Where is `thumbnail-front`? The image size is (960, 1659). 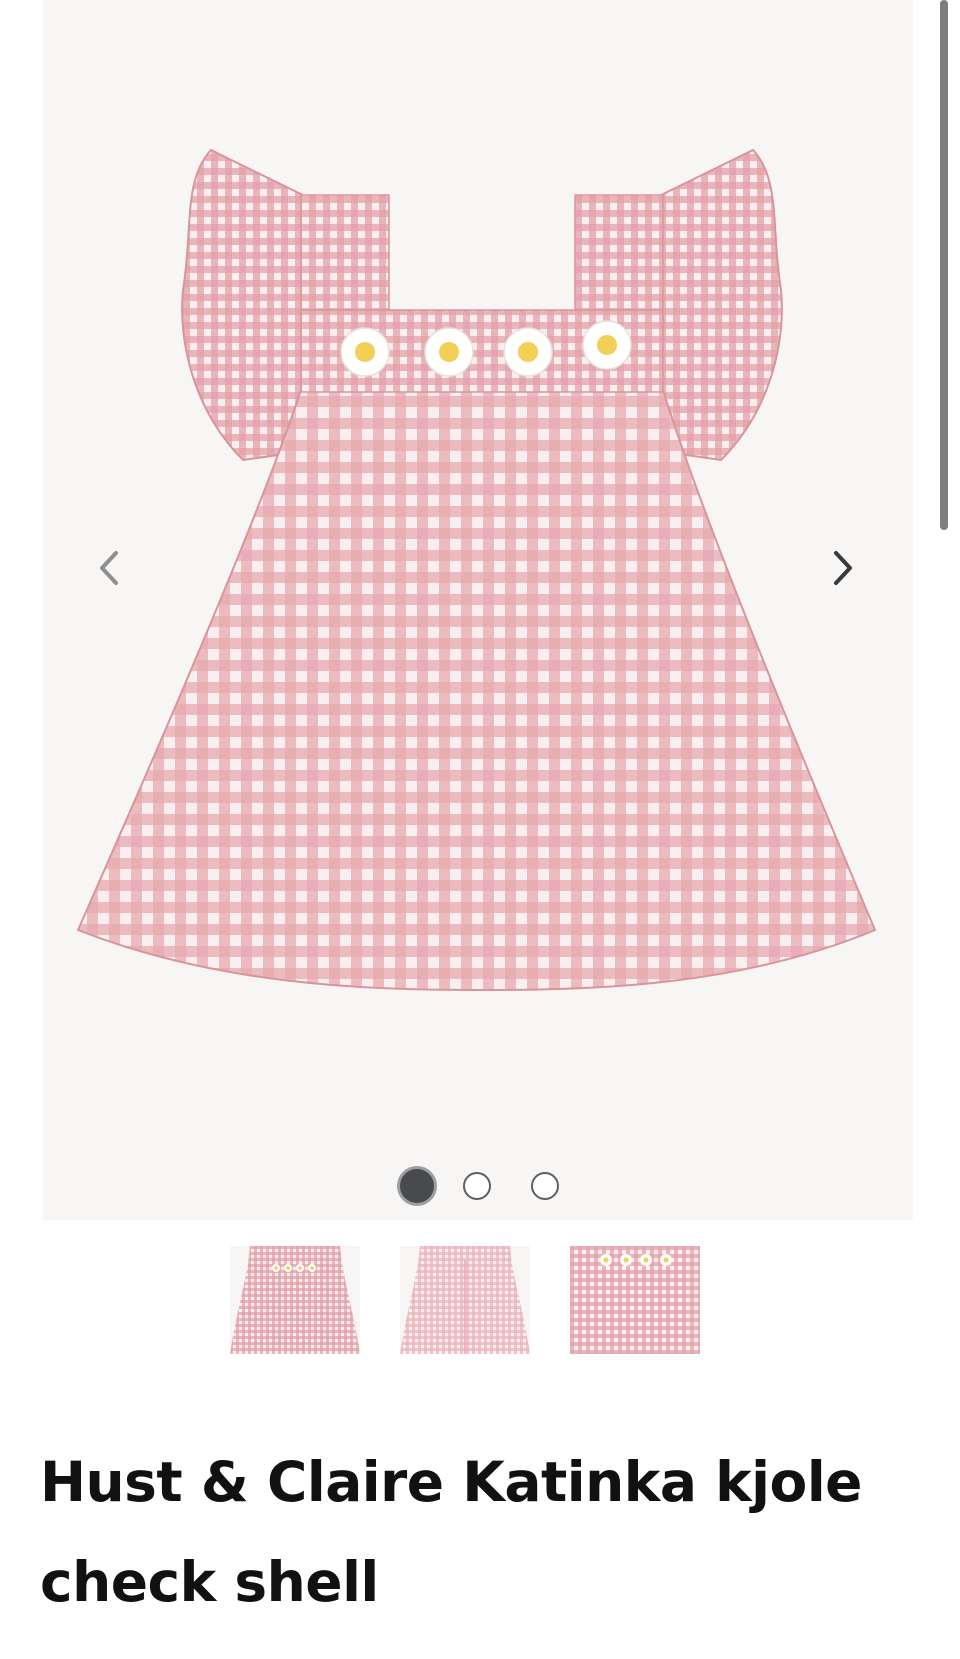
thumbnail-front is located at coordinates (295, 1300).